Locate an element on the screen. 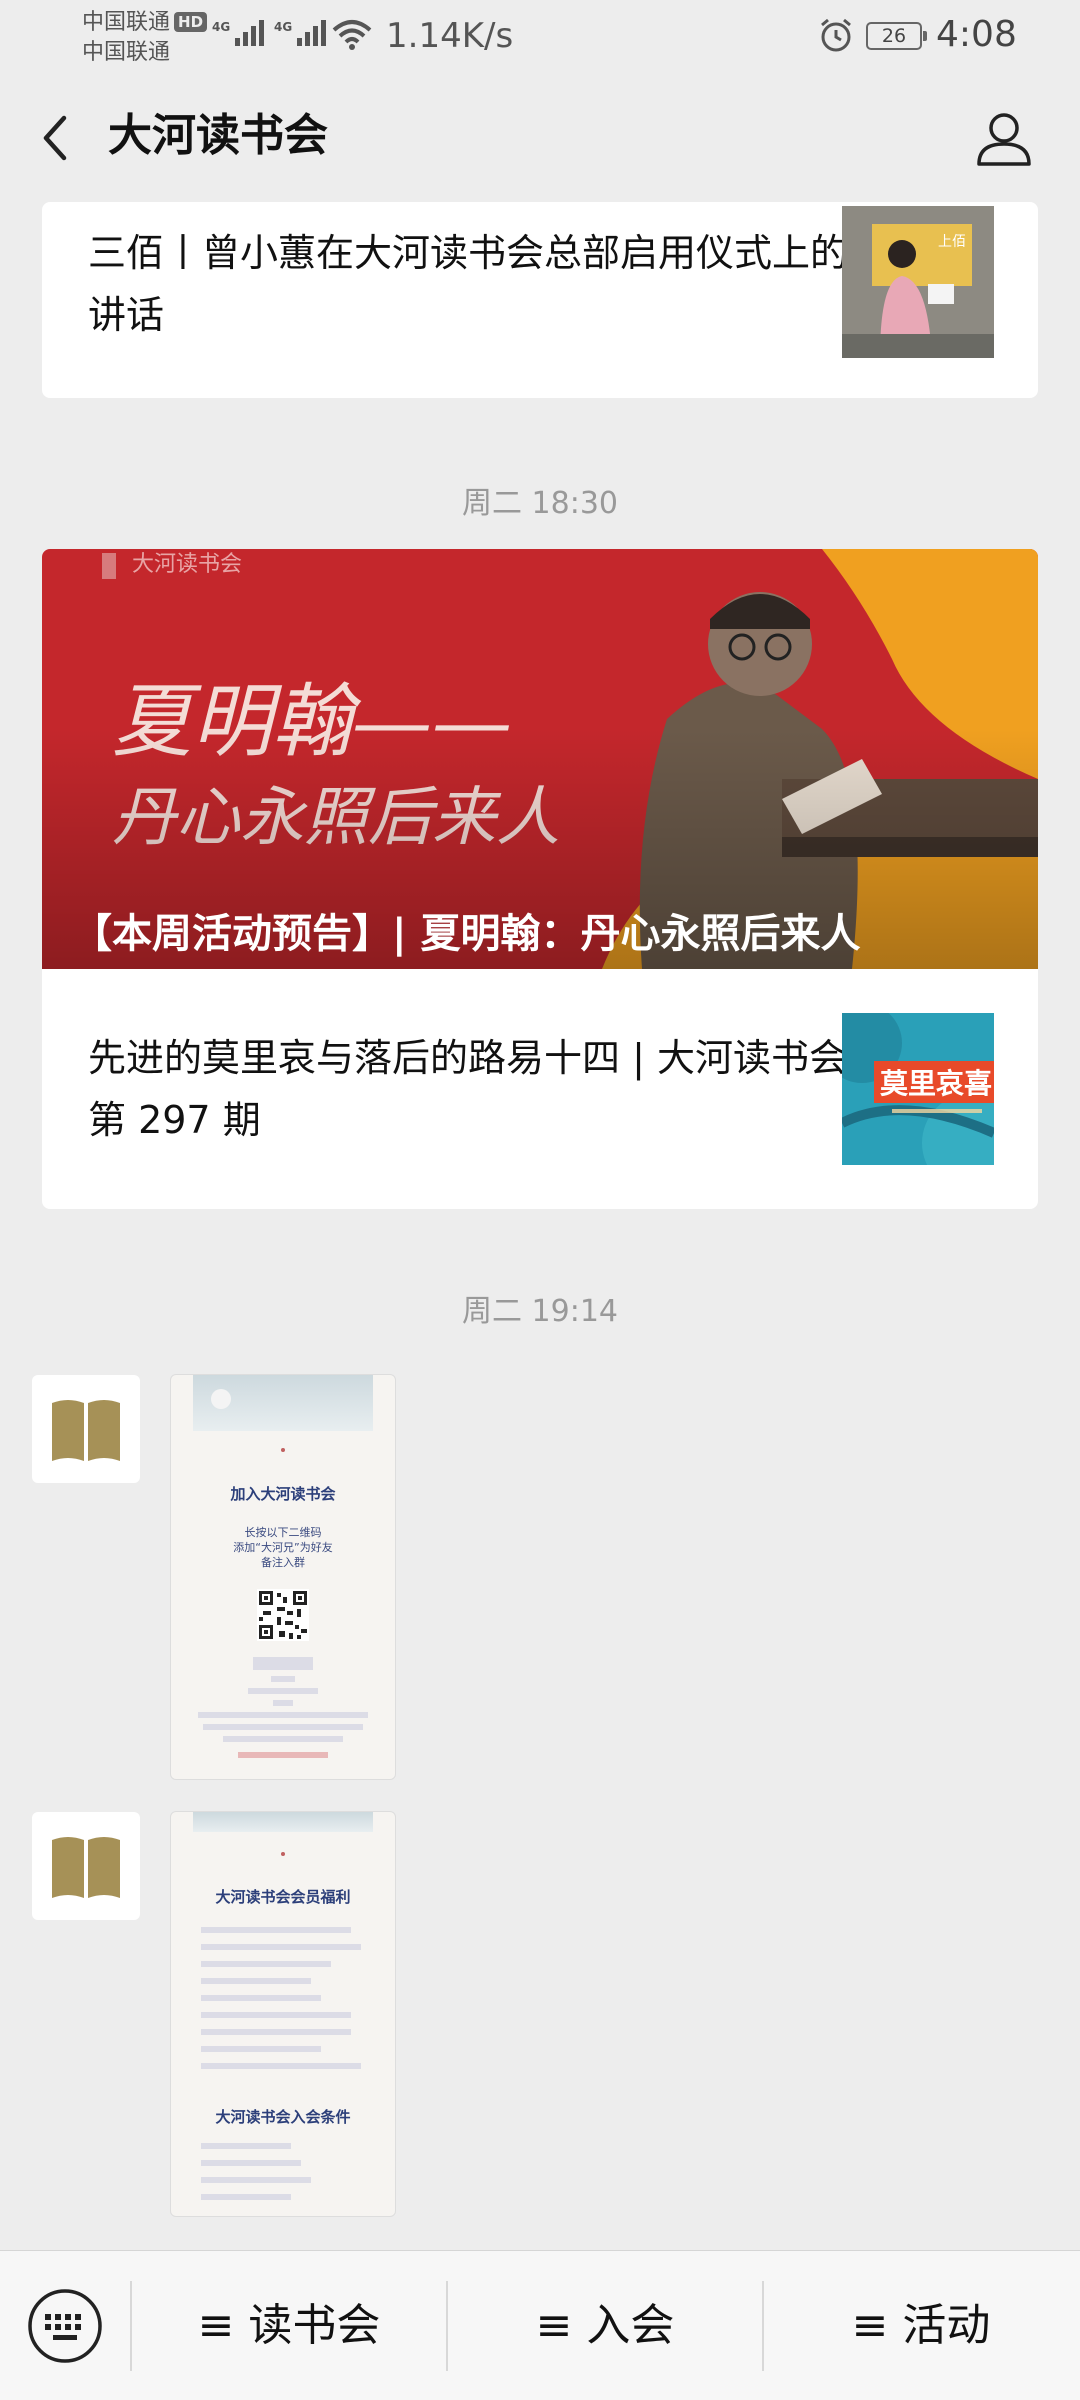 This screenshot has height=2400, width=1080. nav-bar: 大河读书会 is located at coordinates (540, 137).